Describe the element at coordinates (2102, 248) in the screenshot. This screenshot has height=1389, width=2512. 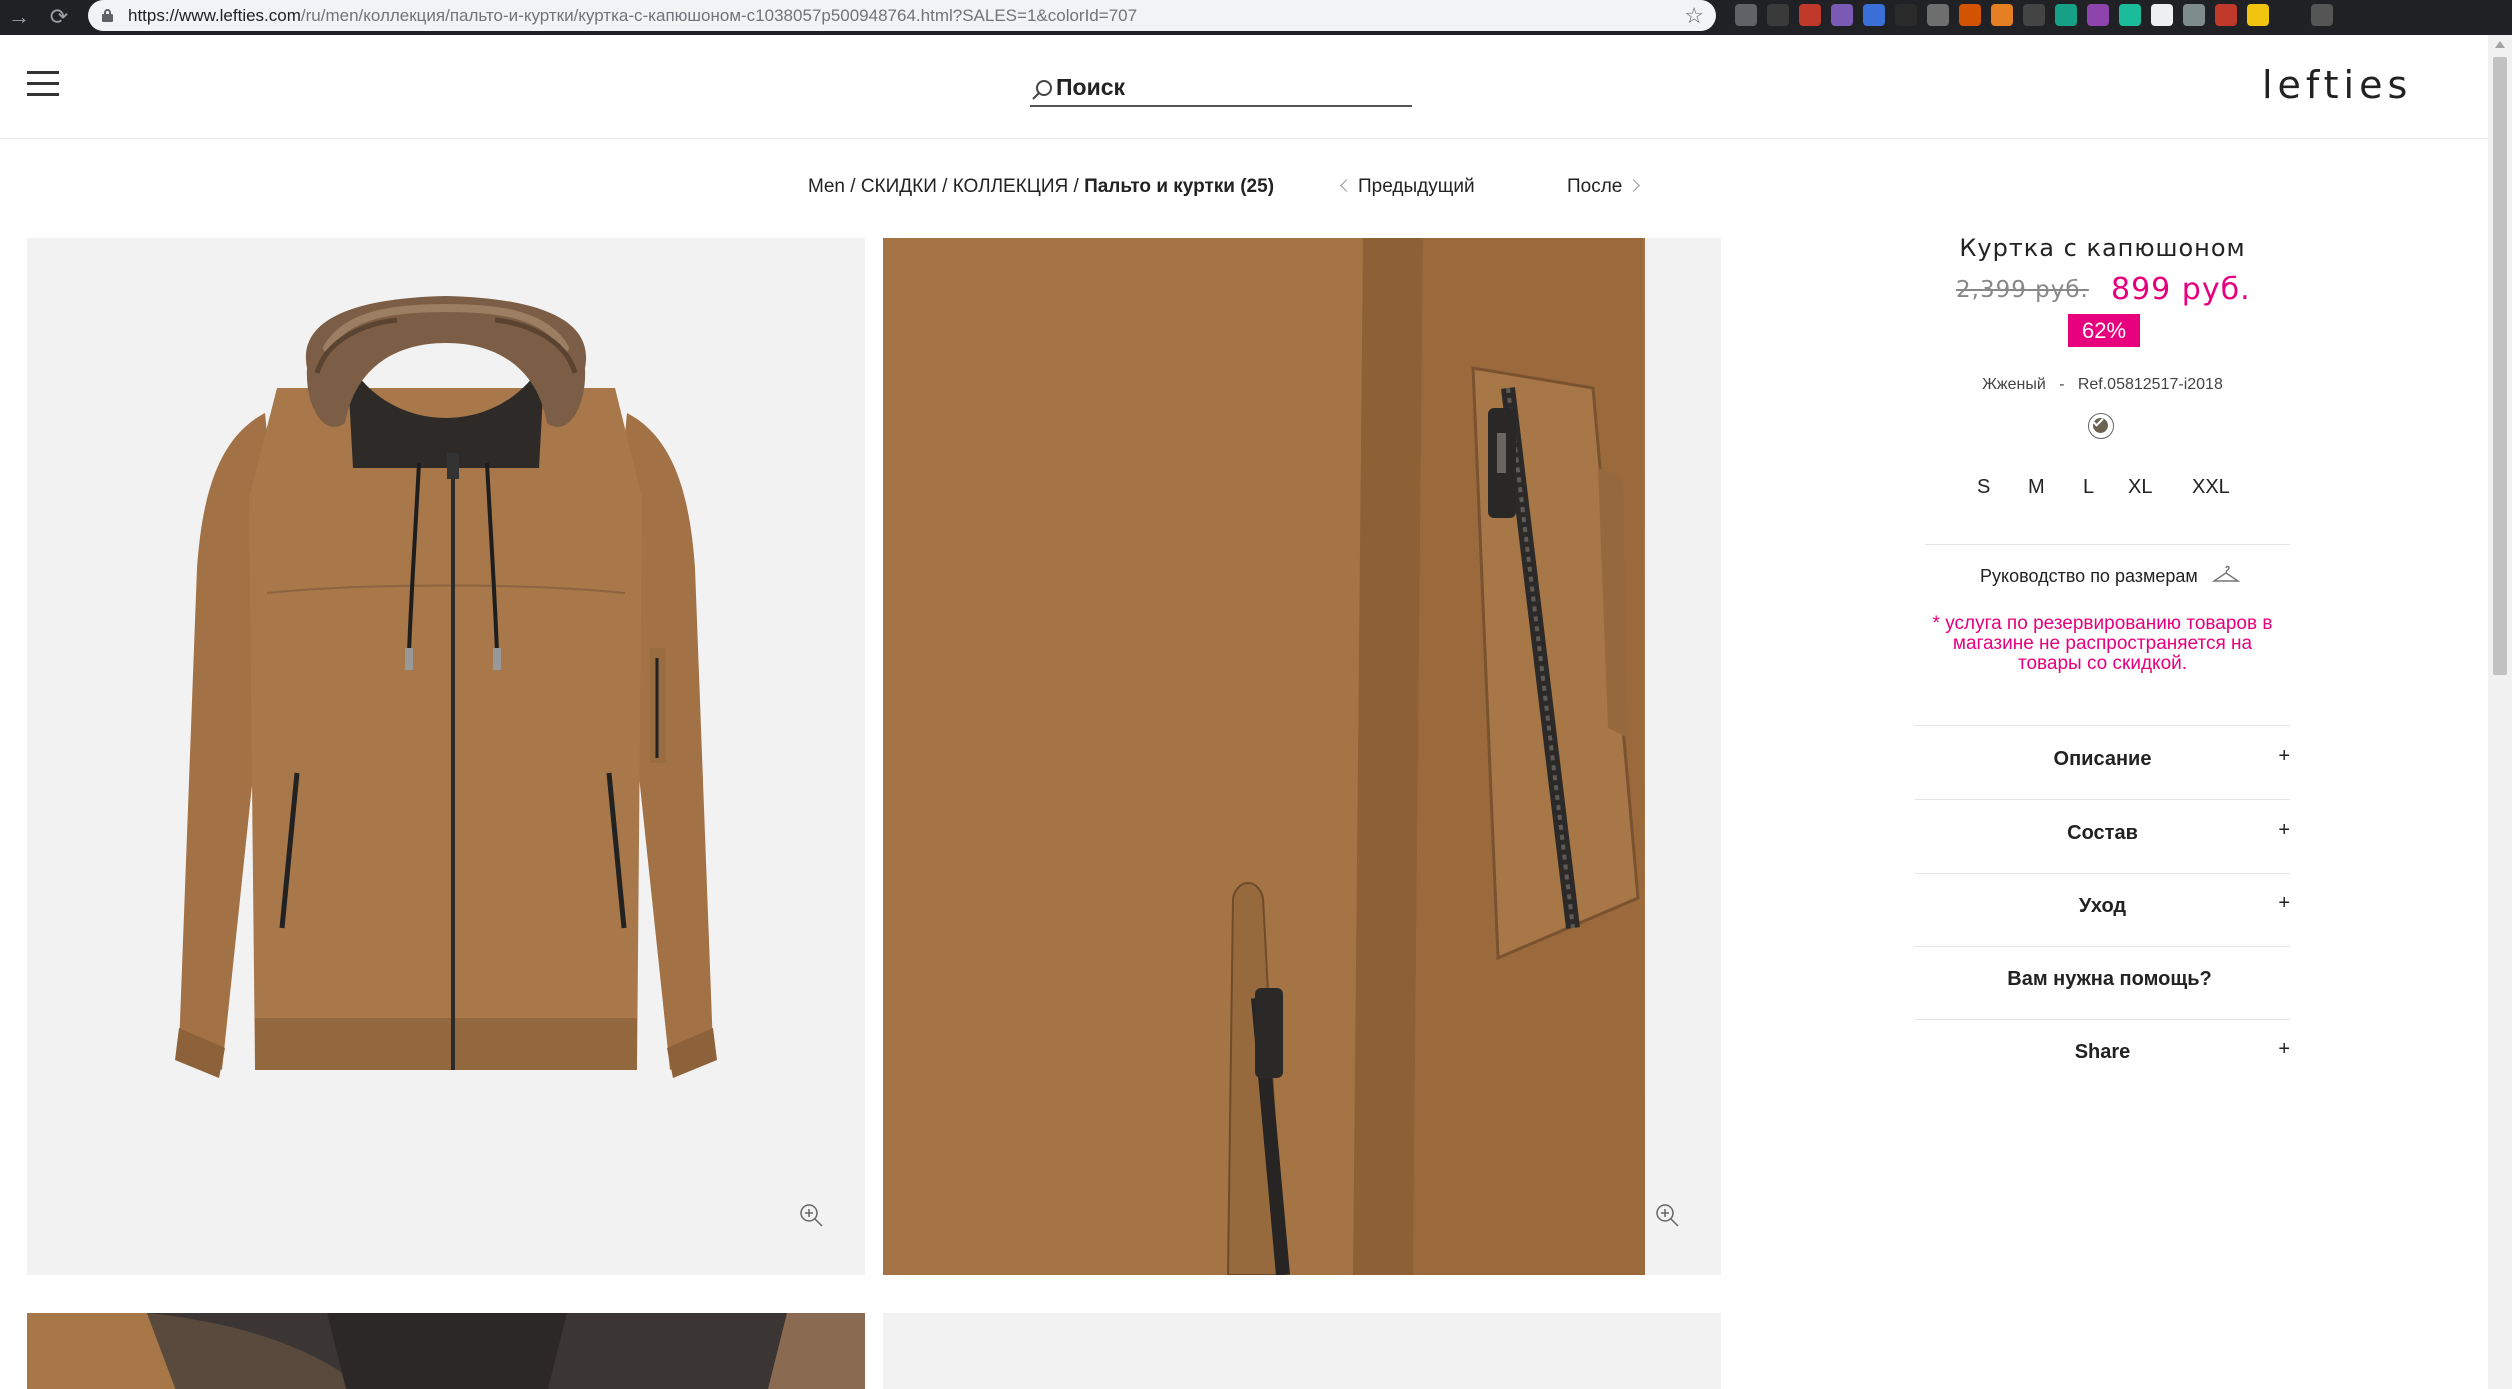
I see `product-title: Куртка с капюшоном` at that location.